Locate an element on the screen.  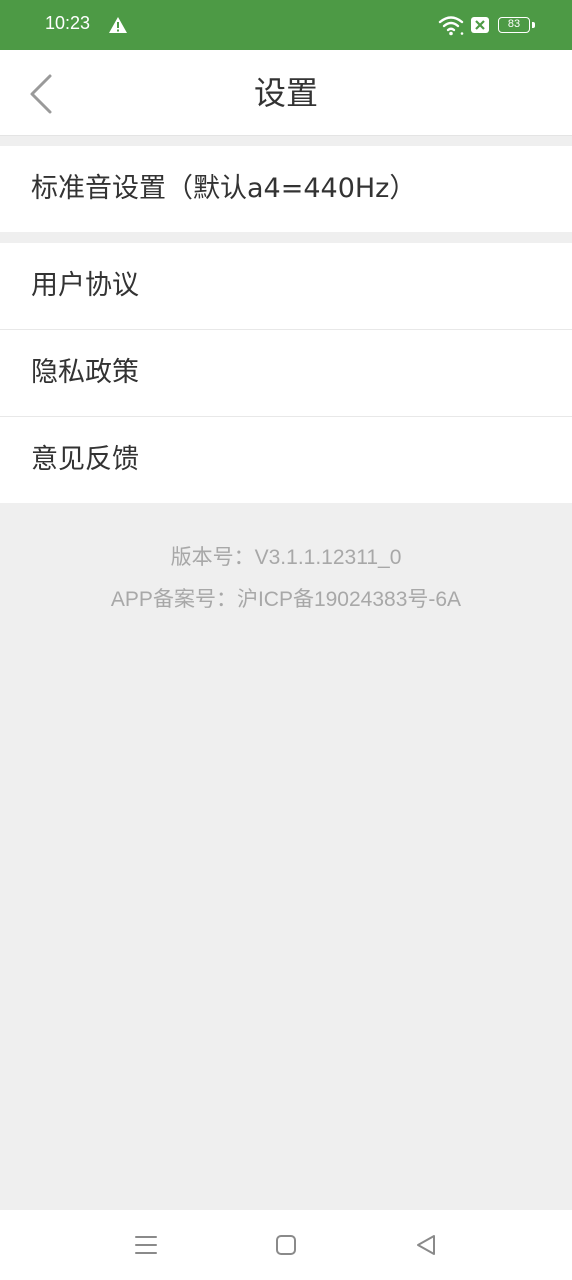
back-button is located at coordinates (42, 94).